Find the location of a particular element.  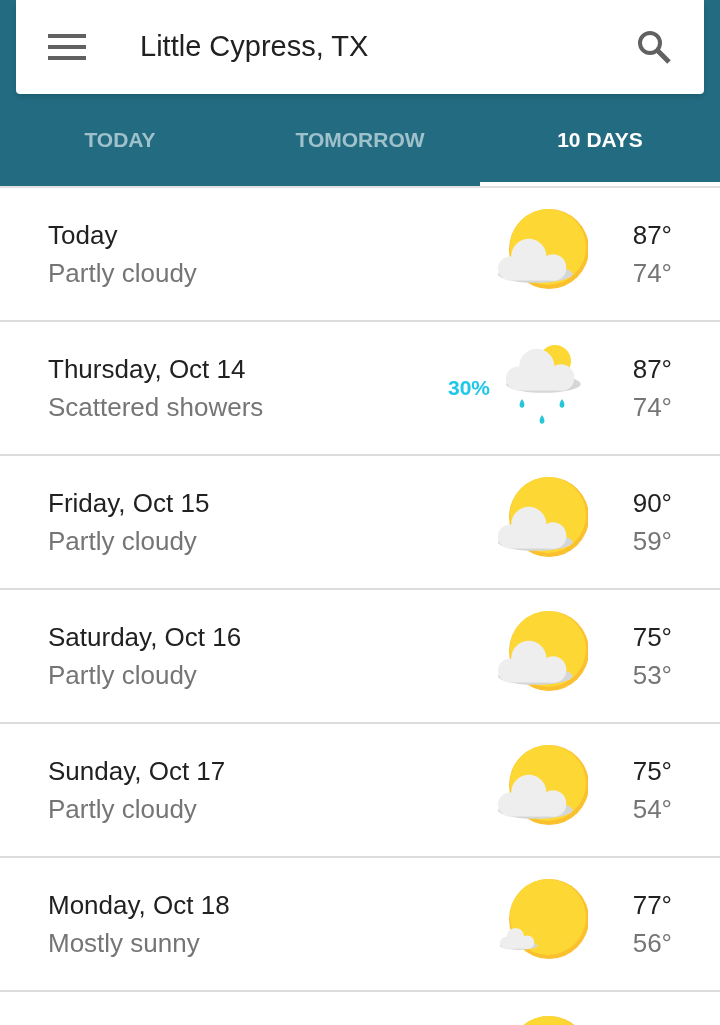

day-label: Today is located at coordinates (83, 235).